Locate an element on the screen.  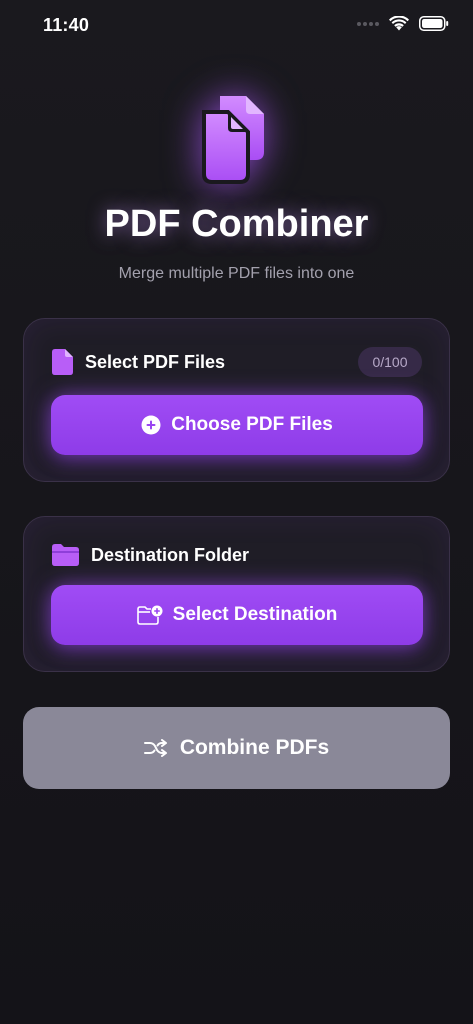
status-bar: 11:40 is located at coordinates (236, 26).